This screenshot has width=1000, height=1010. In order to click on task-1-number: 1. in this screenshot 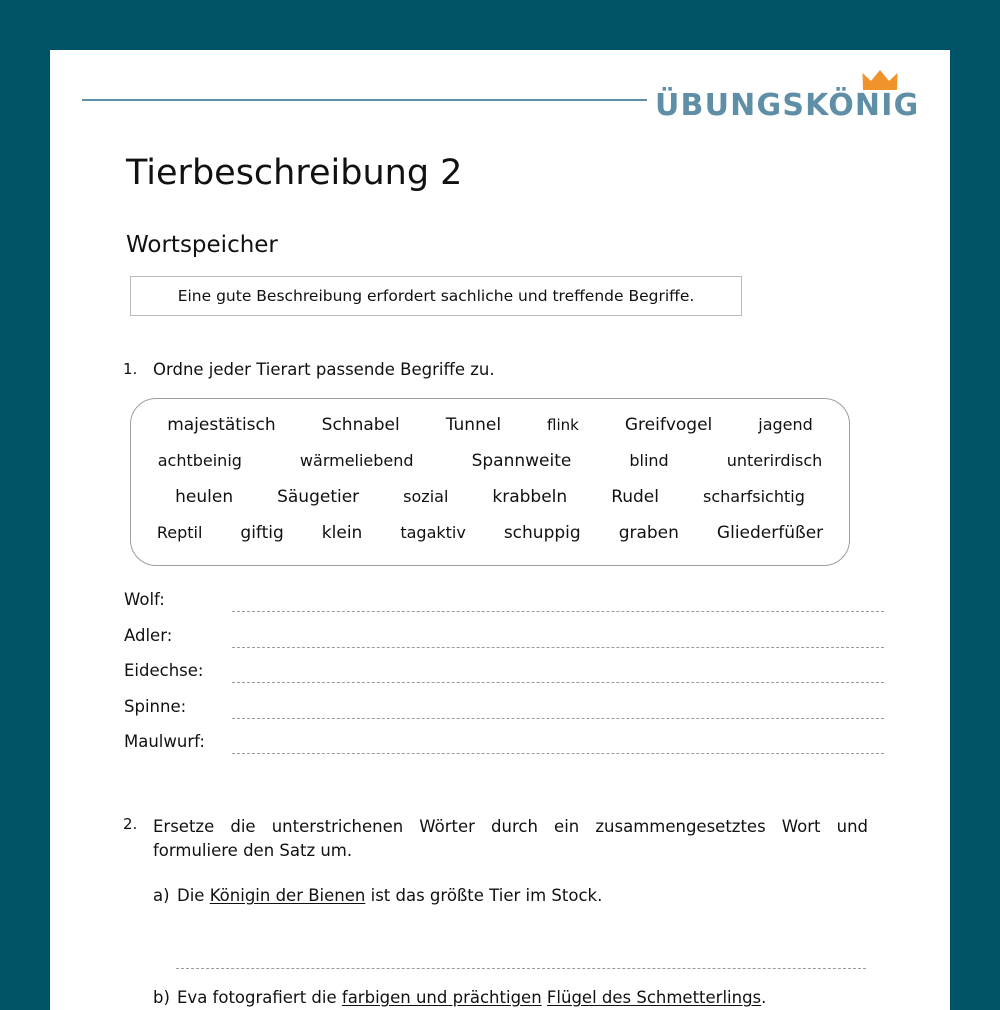, I will do `click(130, 369)`.